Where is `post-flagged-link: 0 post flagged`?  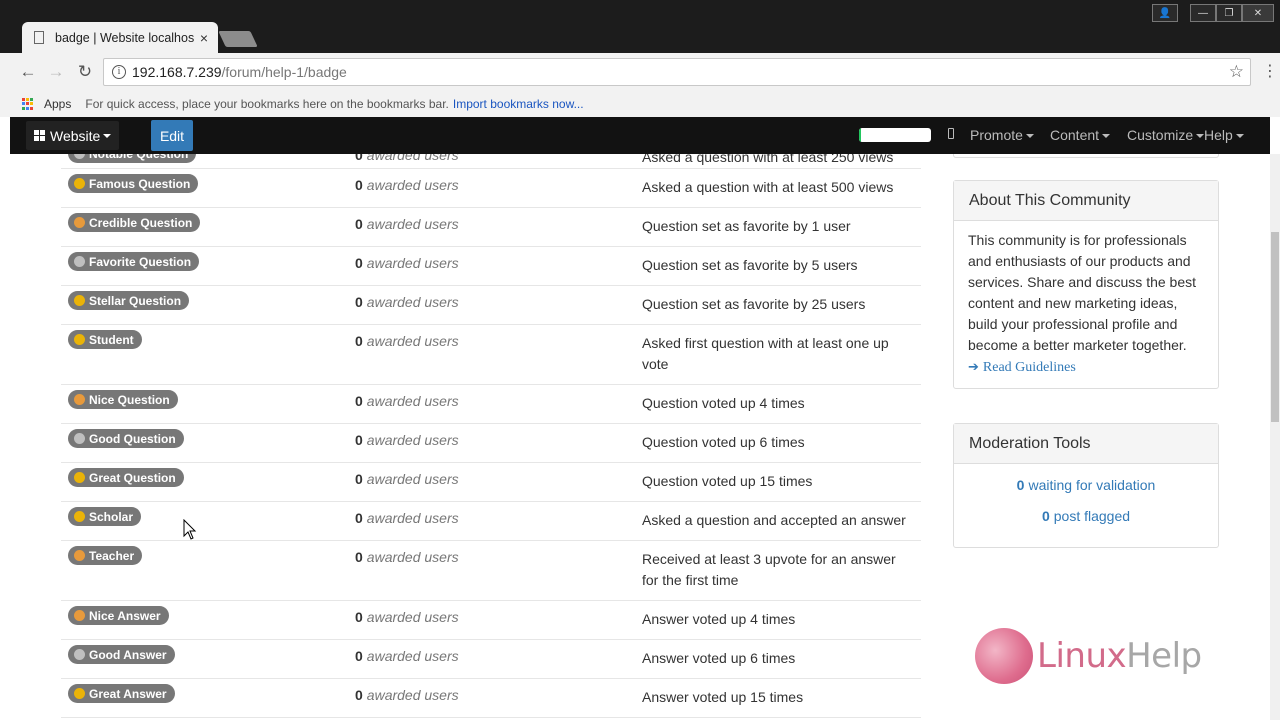
post-flagged-link: 0 post flagged is located at coordinates (1086, 515).